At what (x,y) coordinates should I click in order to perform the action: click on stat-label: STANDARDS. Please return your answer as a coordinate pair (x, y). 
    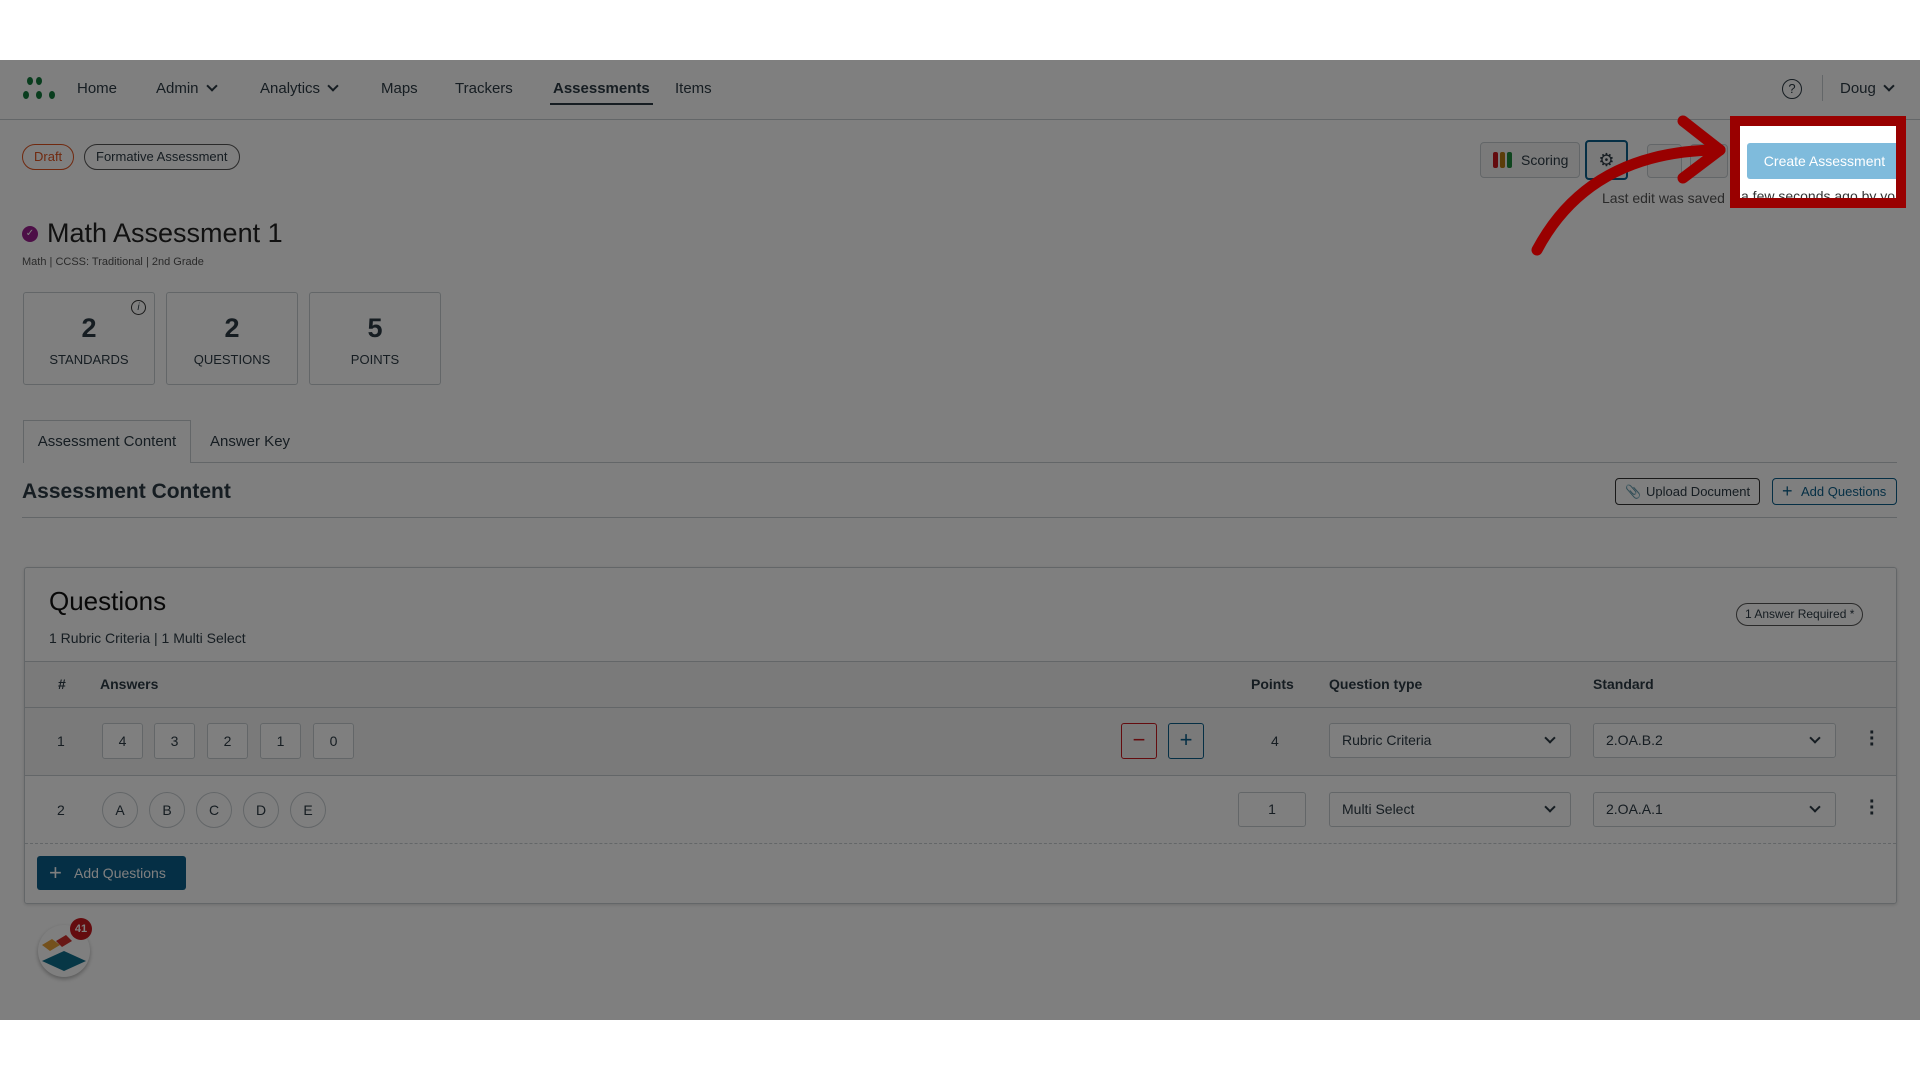
    Looking at the image, I should click on (89, 359).